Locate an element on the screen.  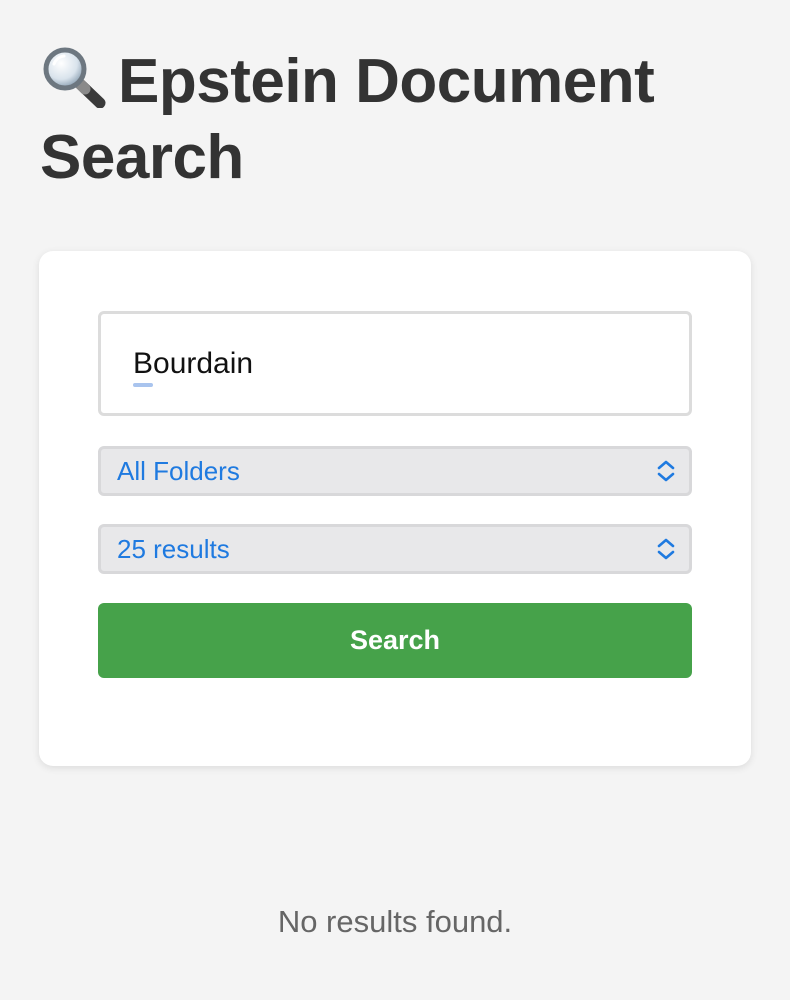
search-input: Bourdain is located at coordinates (395, 363).